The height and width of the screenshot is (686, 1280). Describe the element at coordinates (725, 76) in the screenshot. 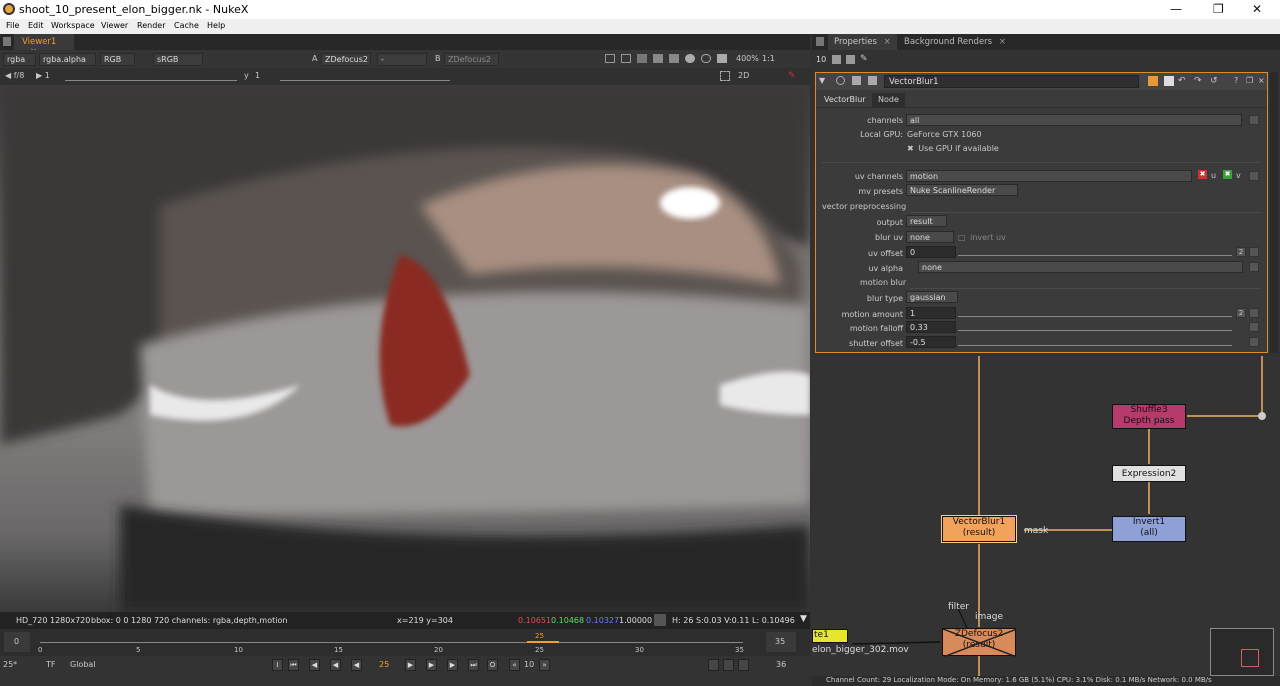

I see `viewer-capture-icon` at that location.